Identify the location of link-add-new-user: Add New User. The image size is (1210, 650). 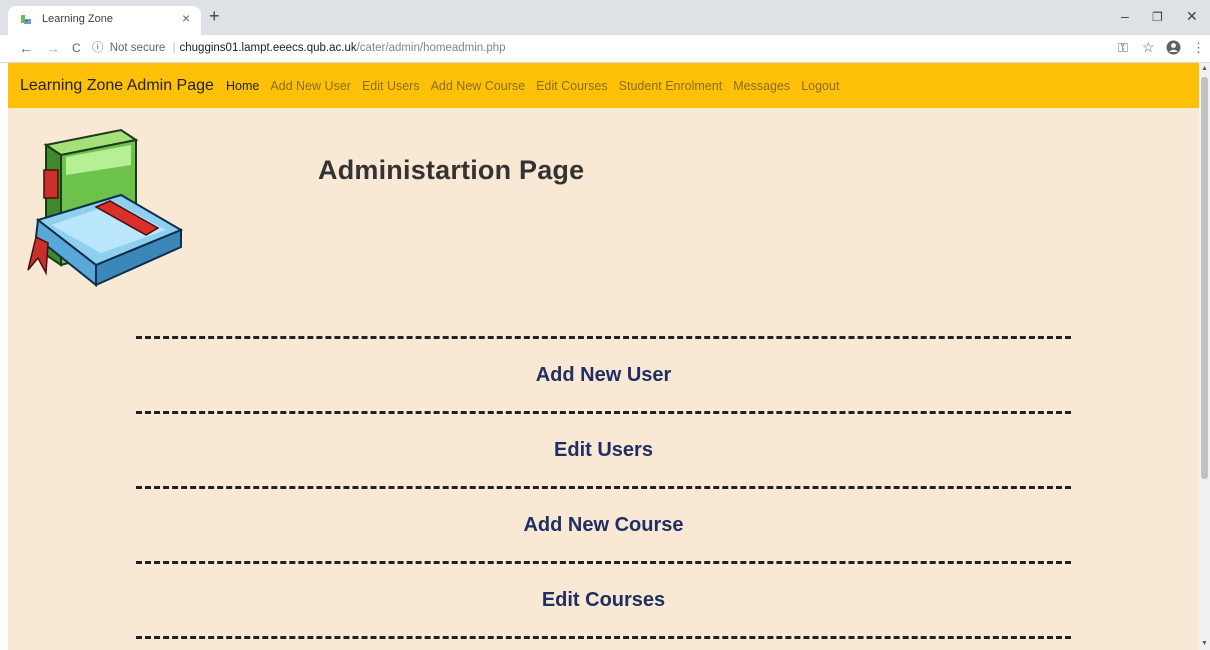
(603, 375).